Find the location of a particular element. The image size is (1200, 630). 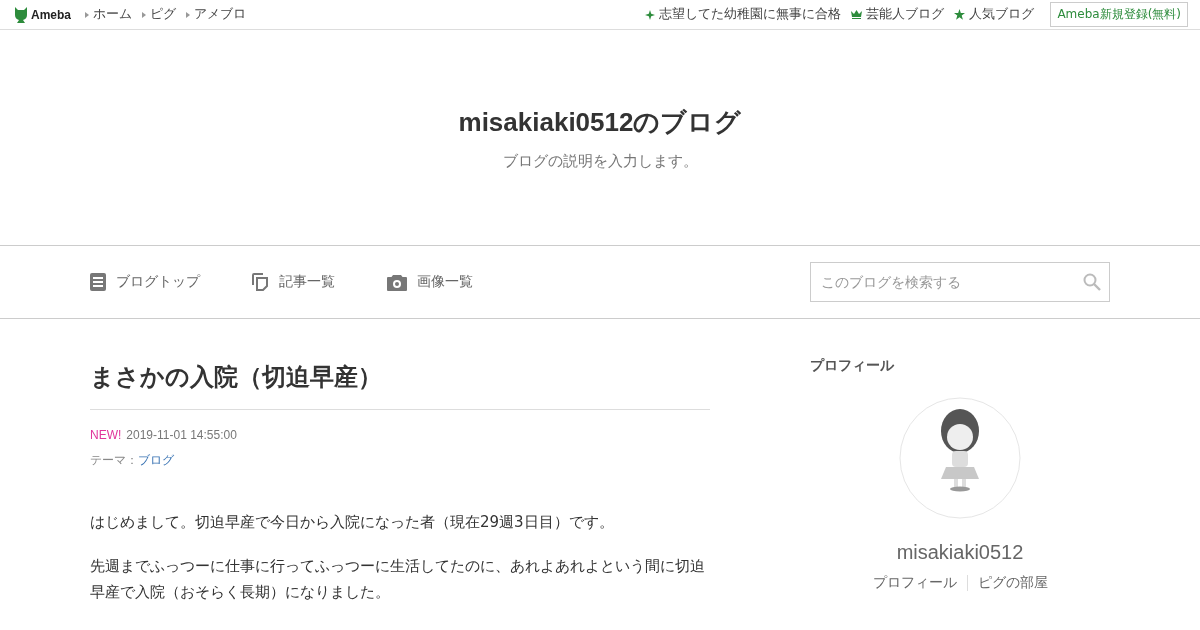

new-label: NEW! is located at coordinates (106, 435).